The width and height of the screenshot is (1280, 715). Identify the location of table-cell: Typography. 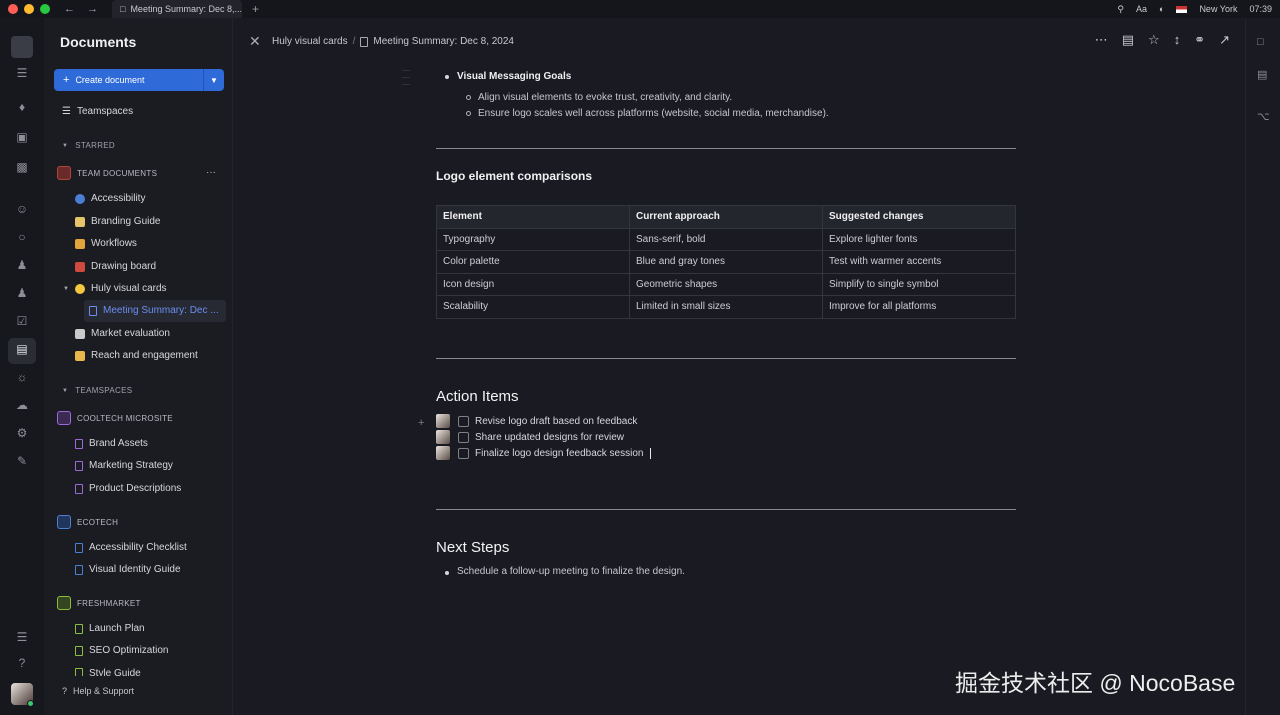
(533, 239).